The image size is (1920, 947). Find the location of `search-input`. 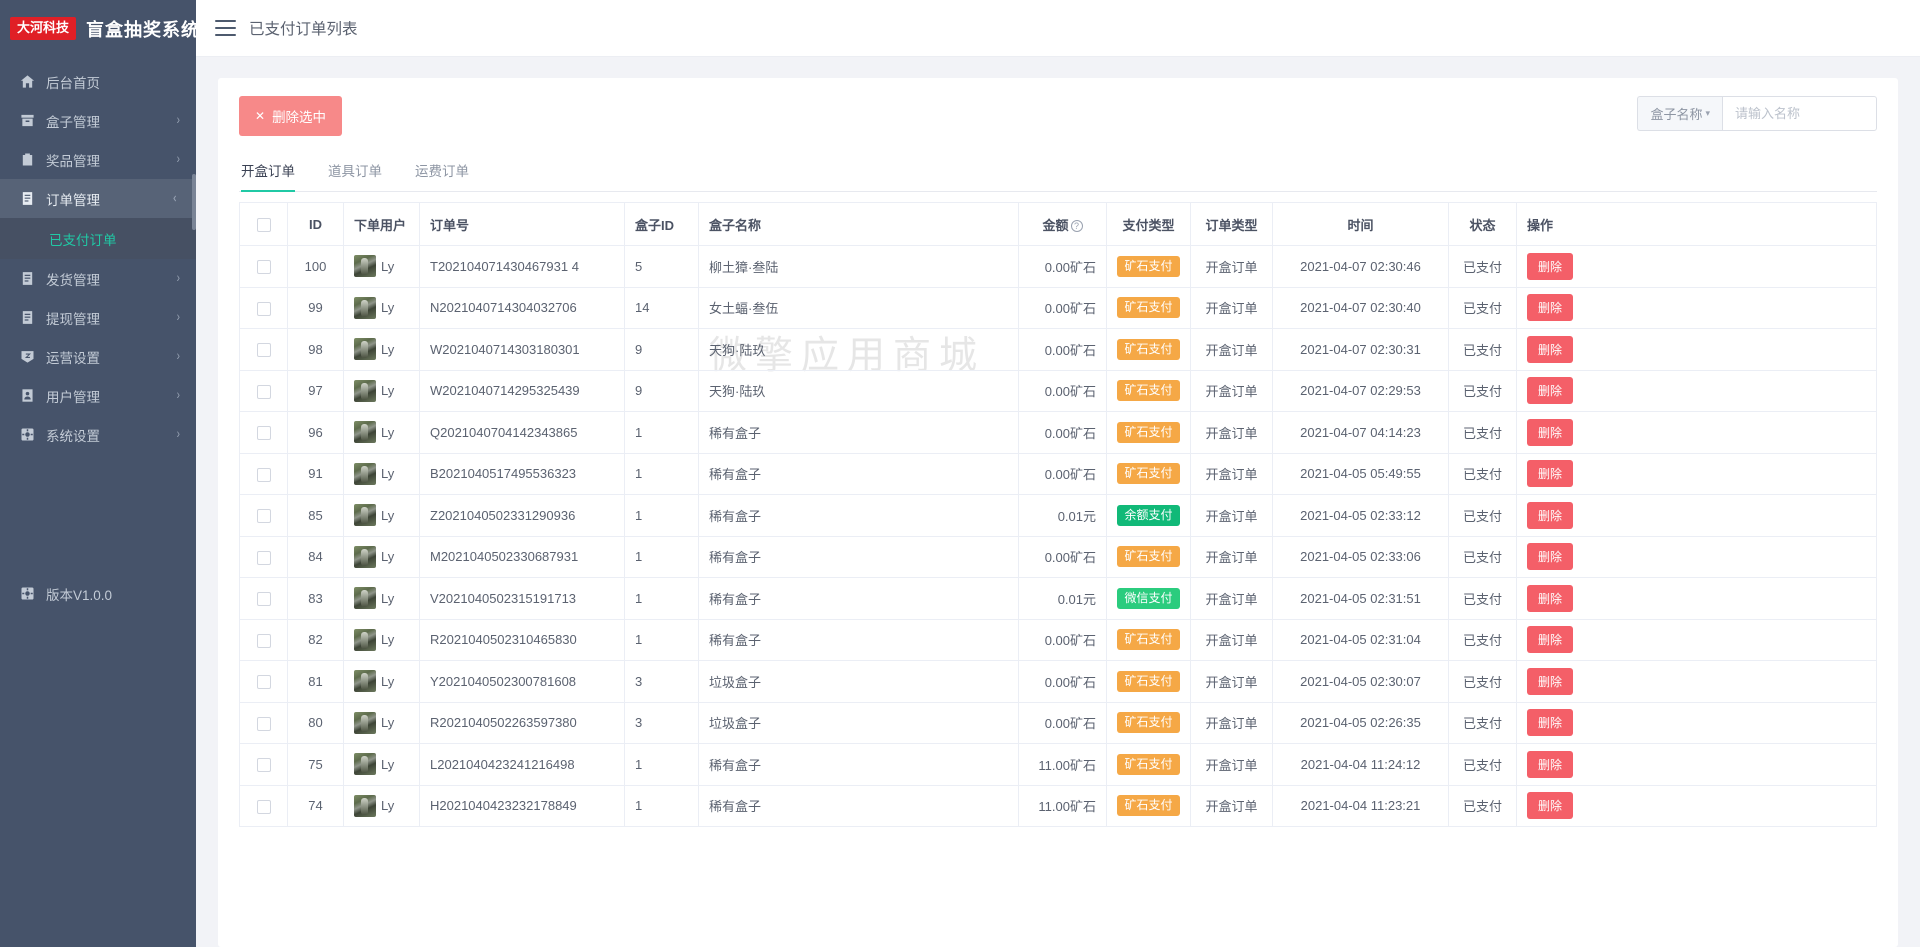

search-input is located at coordinates (1799, 113).